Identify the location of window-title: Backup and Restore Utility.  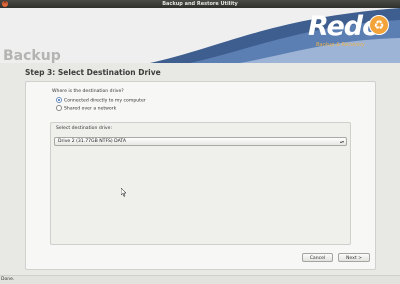
(200, 4).